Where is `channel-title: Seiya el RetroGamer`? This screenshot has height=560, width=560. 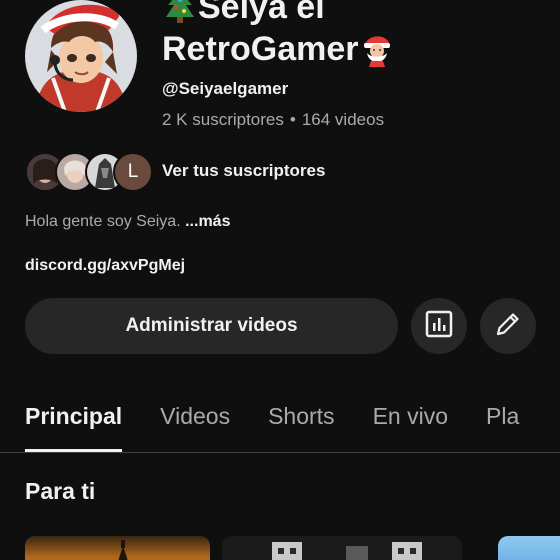
channel-title: Seiya el RetroGamer is located at coordinates (357, 35).